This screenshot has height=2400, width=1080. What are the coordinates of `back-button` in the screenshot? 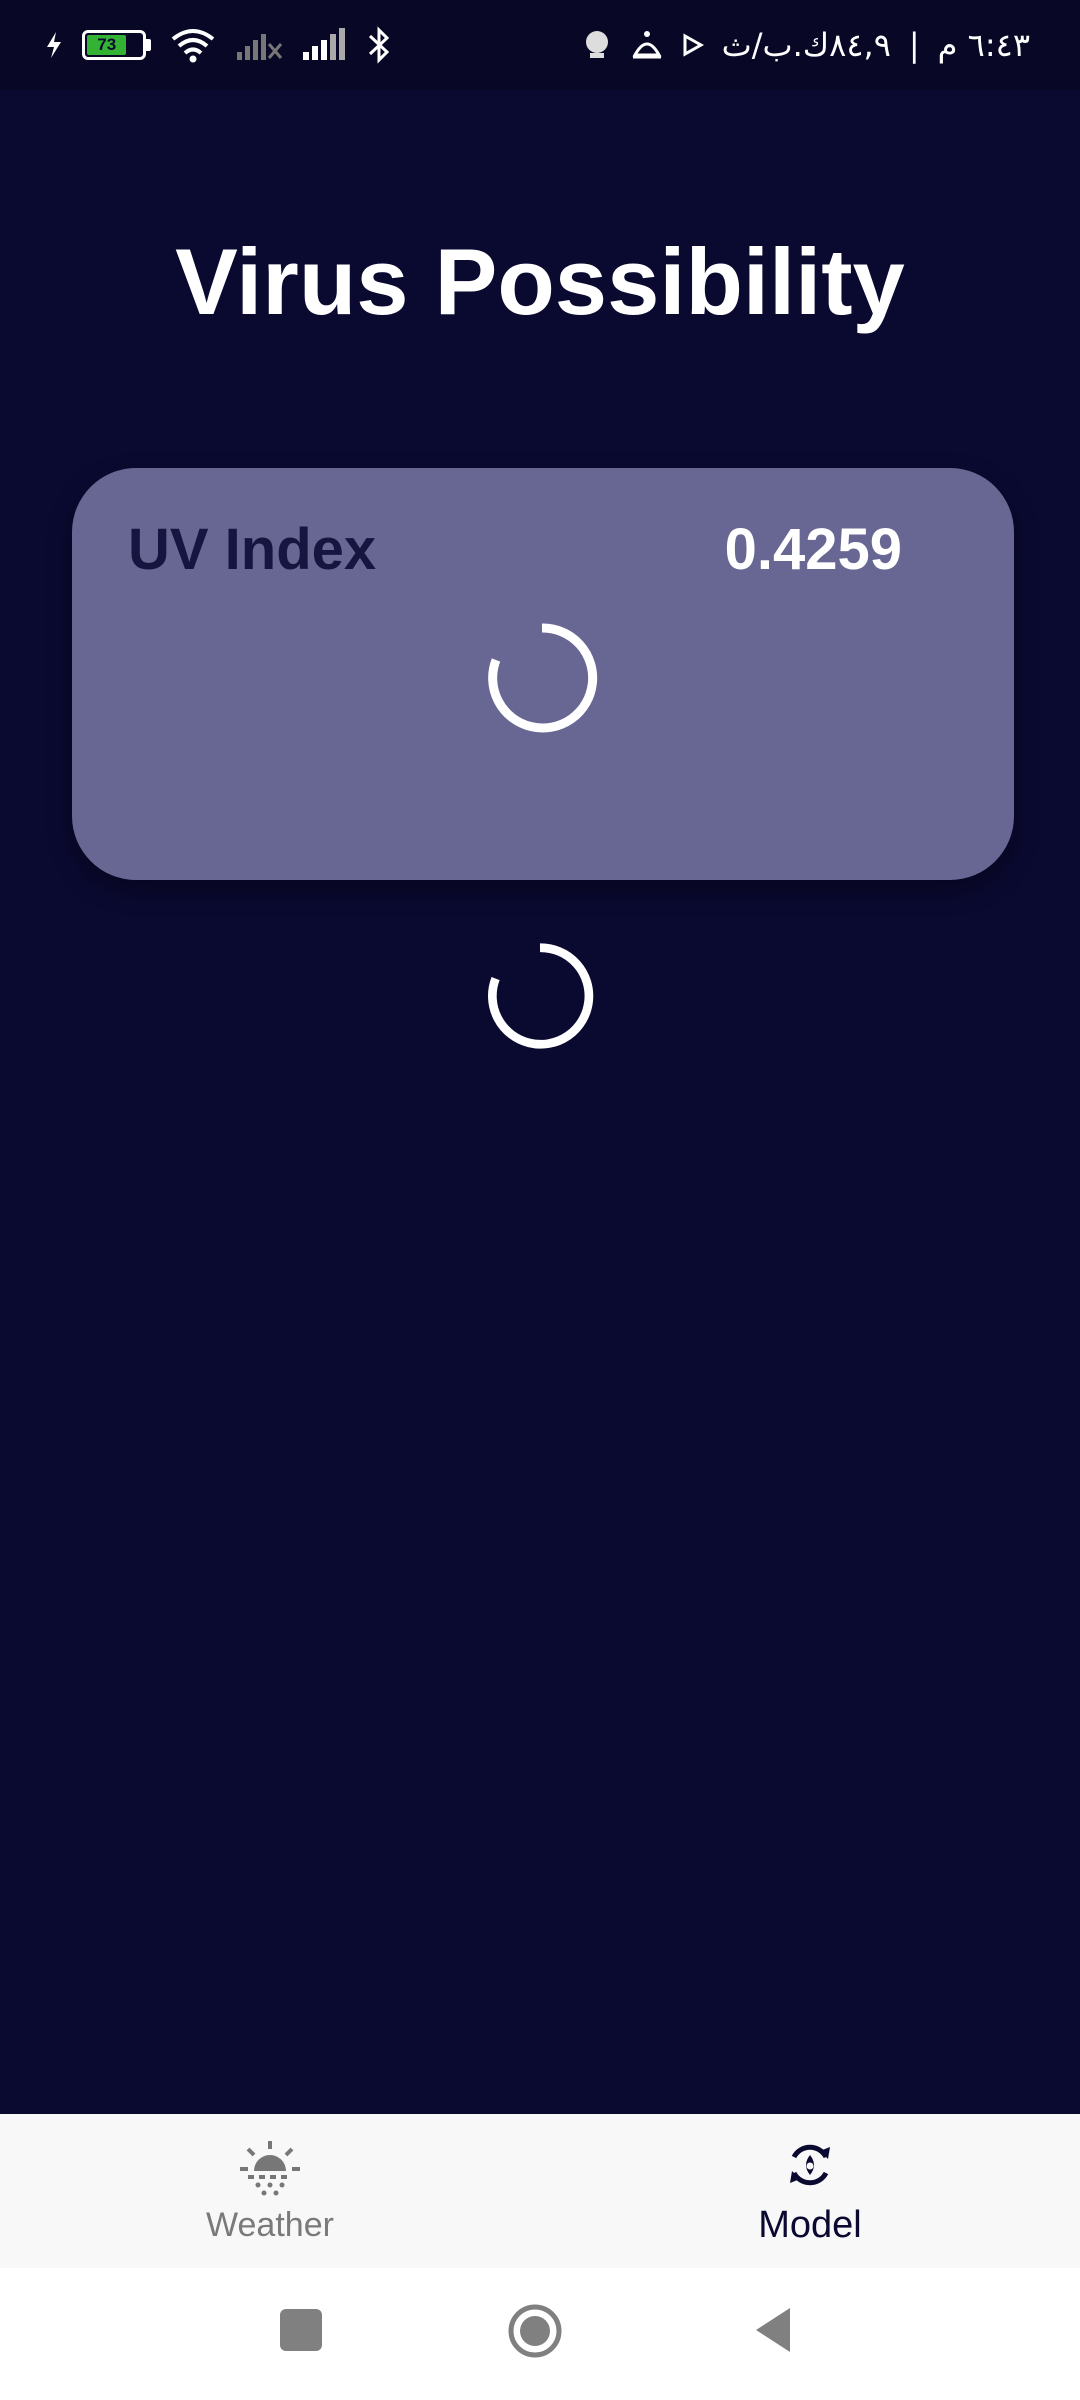 It's located at (772, 2332).